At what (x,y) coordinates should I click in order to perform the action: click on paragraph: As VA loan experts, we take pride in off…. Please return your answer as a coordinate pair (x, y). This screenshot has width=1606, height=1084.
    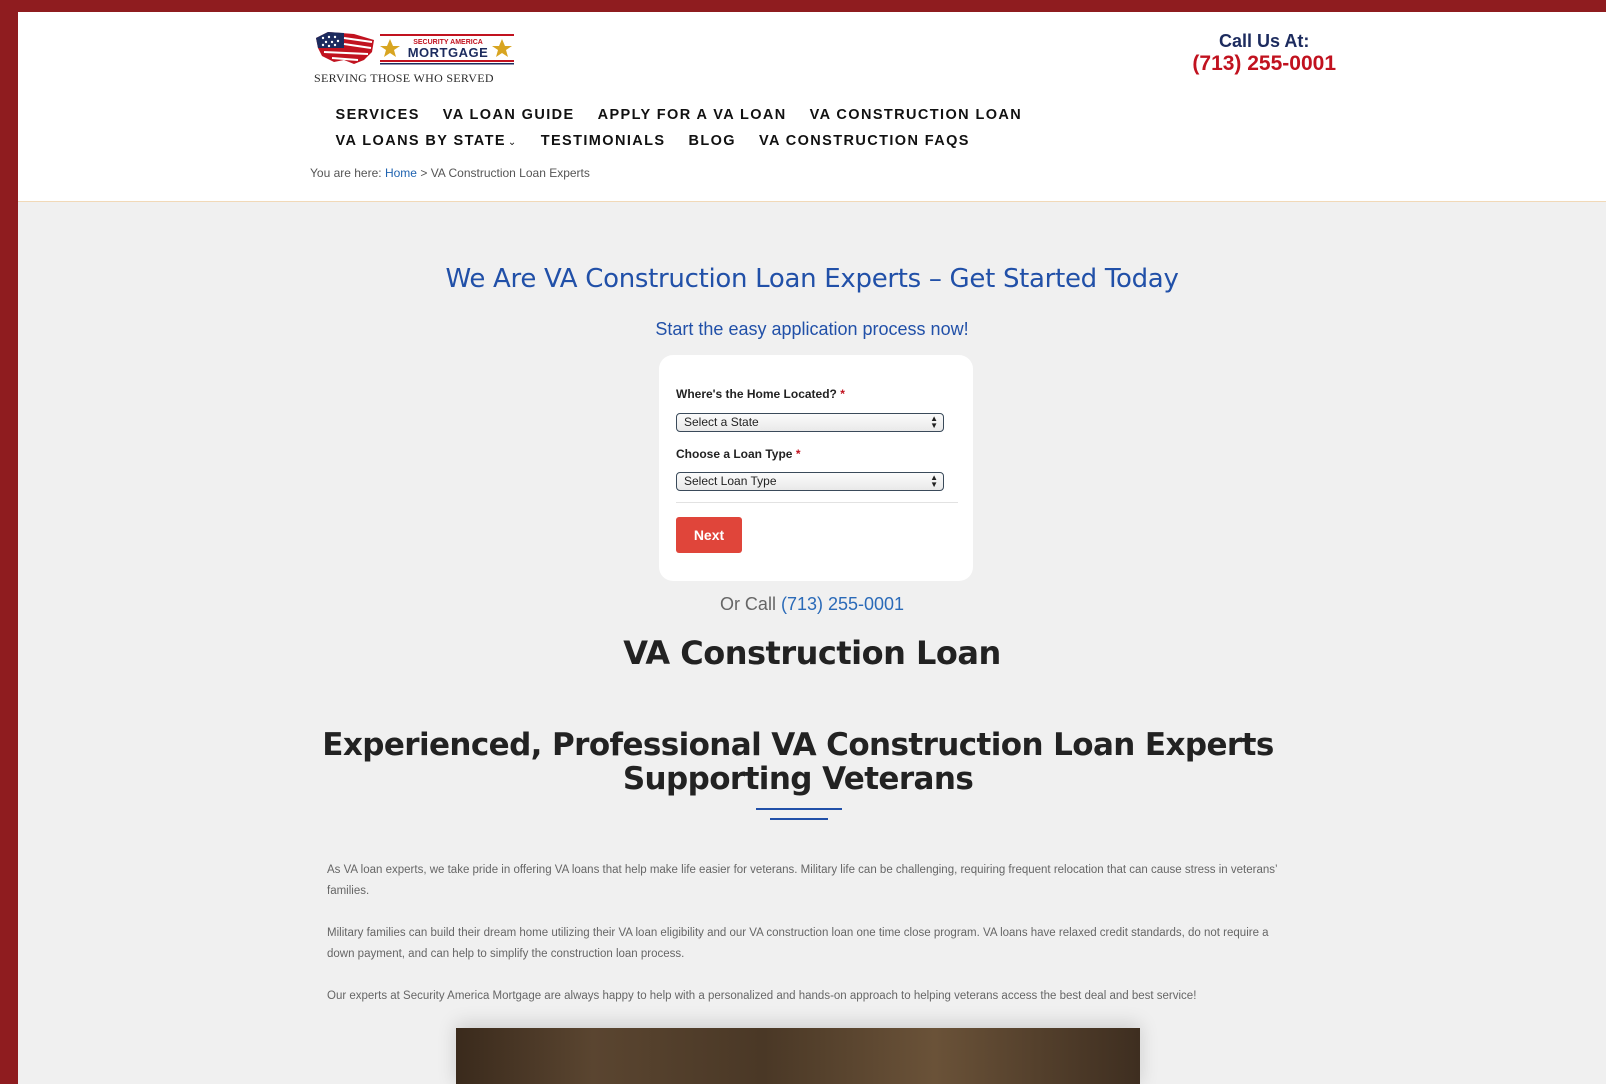
    Looking at the image, I should click on (802, 880).